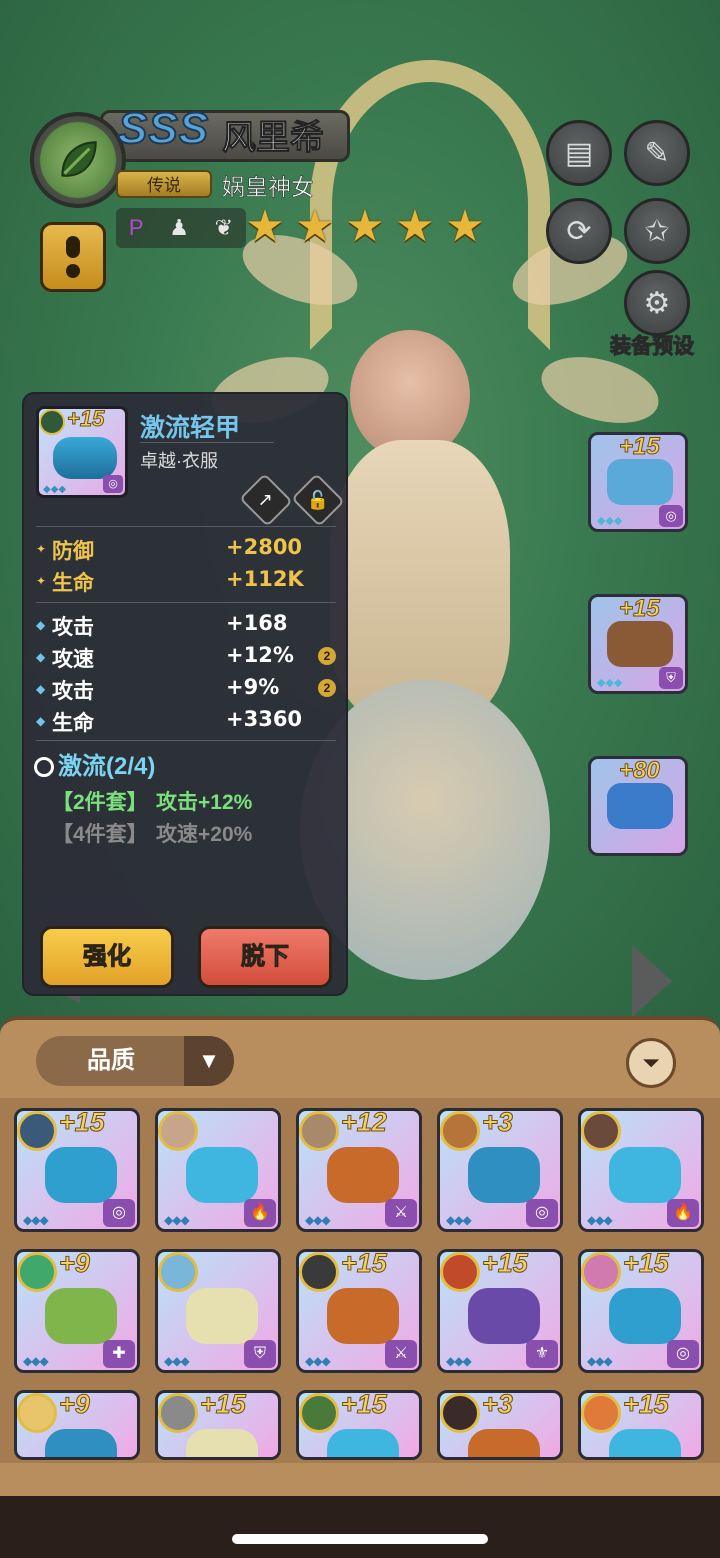  I want to click on sub-stat-row: ◆ 攻速 +12% 2, so click(186, 657).